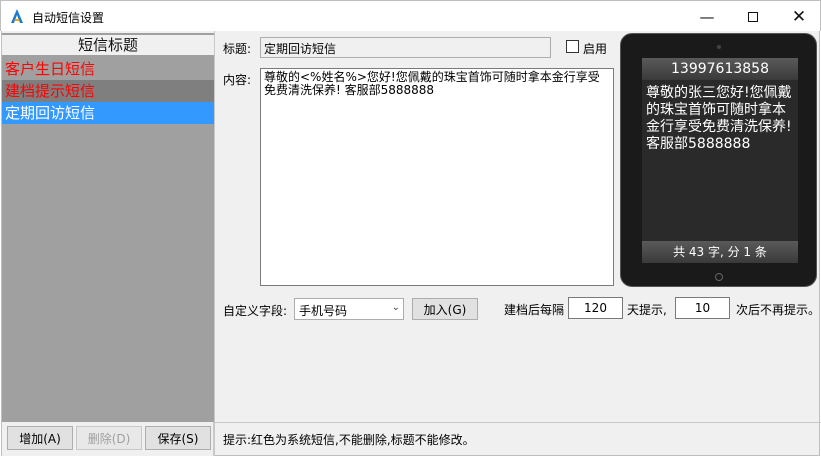  I want to click on preview-phone-number: 13997613858, so click(720, 69).